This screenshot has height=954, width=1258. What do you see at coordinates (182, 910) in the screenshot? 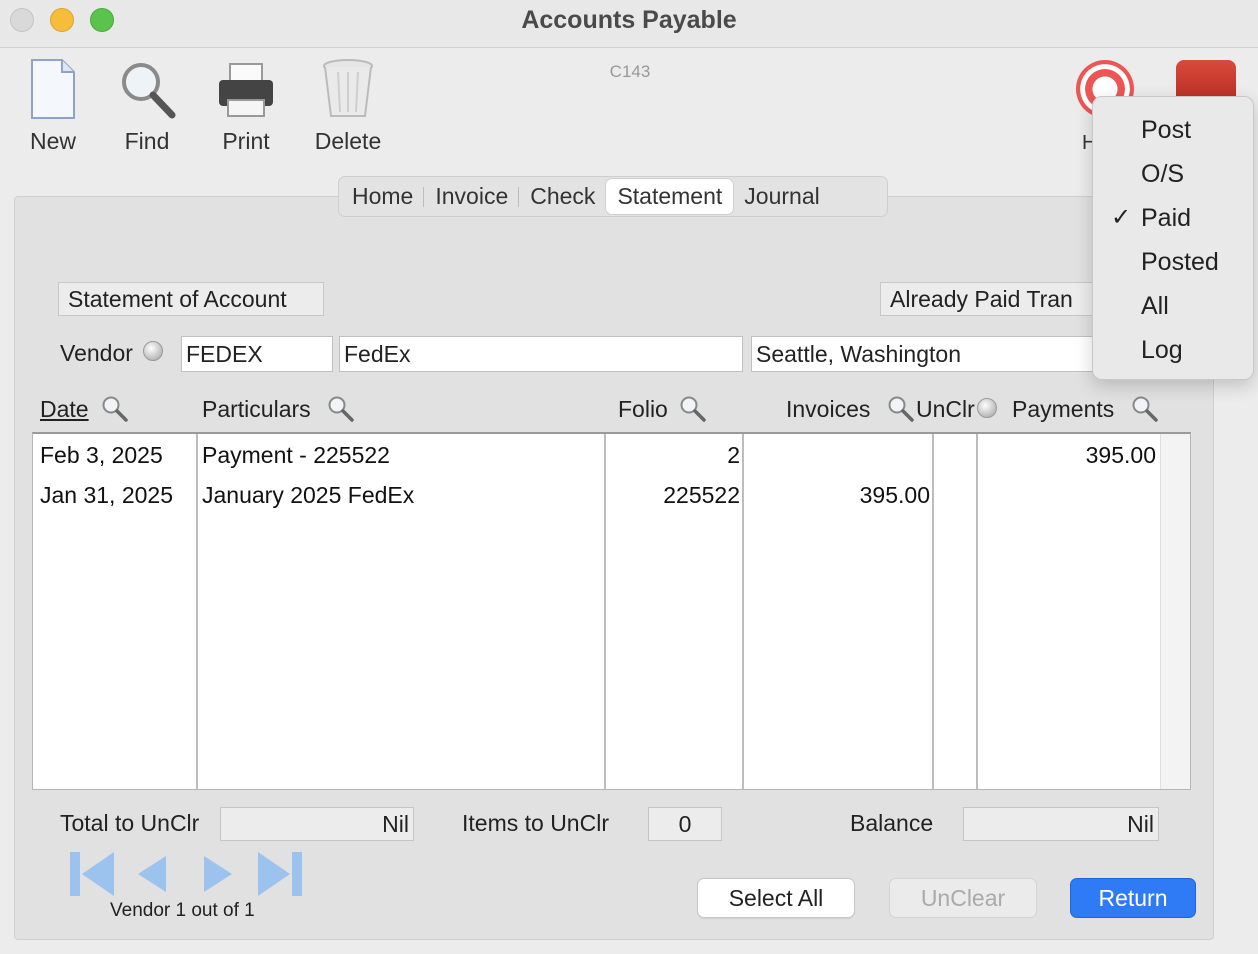
I see `record-position-label: Vendor 1 out of 1` at bounding box center [182, 910].